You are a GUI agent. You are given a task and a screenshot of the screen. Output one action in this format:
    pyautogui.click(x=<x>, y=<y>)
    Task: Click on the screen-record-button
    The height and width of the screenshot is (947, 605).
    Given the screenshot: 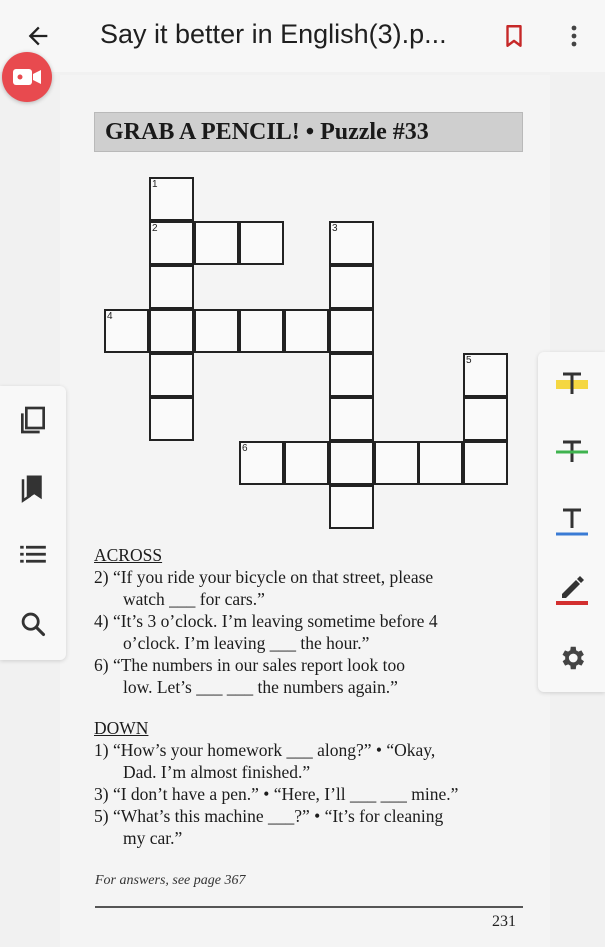 What is the action you would take?
    pyautogui.click(x=27, y=77)
    